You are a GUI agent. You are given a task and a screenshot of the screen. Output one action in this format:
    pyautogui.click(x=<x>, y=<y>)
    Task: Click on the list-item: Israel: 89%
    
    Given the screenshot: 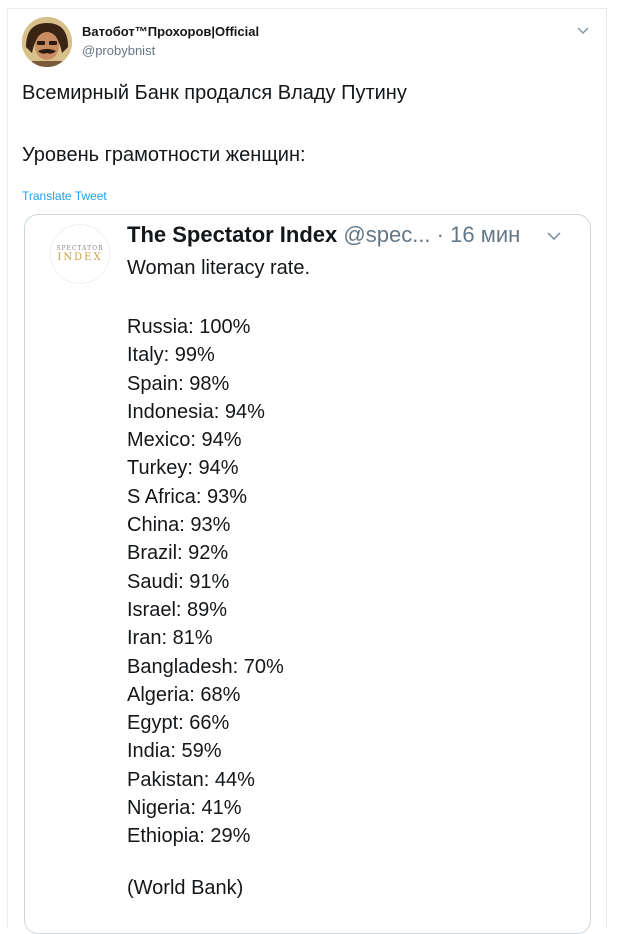 What is the action you would take?
    pyautogui.click(x=177, y=609)
    